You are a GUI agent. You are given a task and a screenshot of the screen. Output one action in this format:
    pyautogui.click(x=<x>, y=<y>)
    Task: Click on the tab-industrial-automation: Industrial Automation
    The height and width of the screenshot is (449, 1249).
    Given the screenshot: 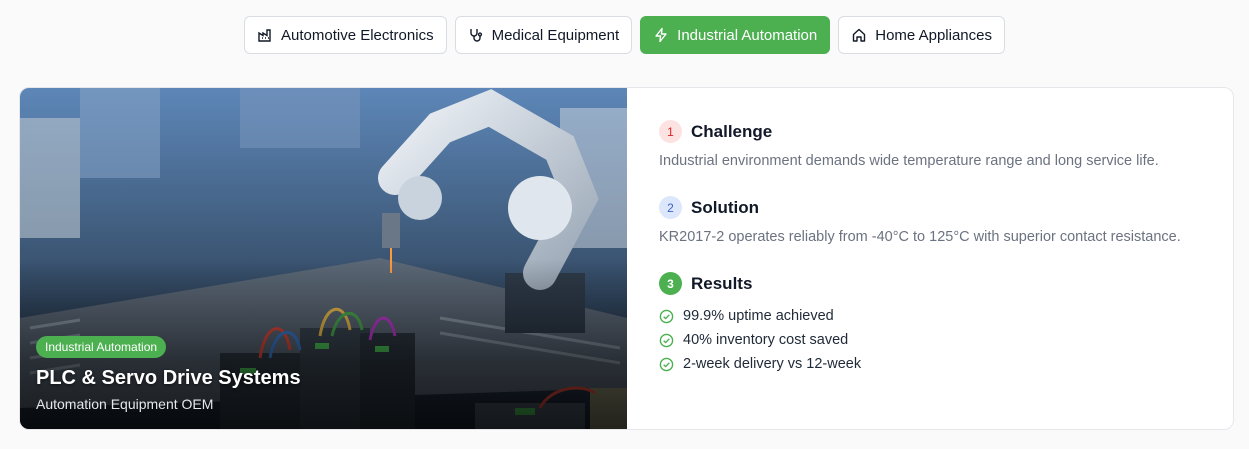 What is the action you would take?
    pyautogui.click(x=735, y=35)
    